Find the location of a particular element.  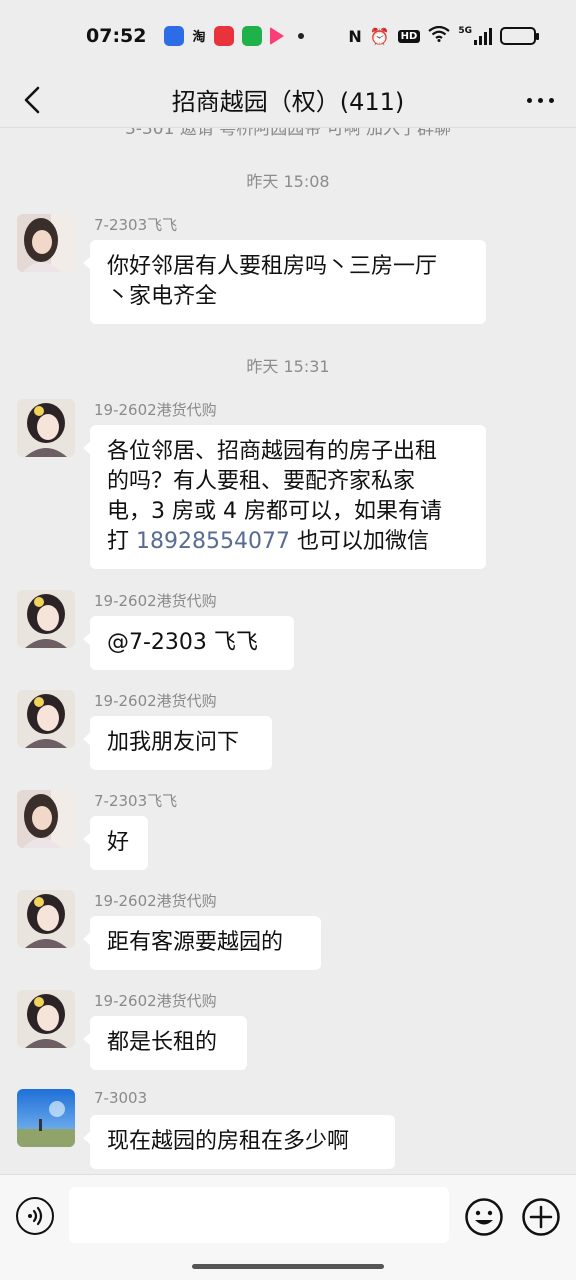

input-bar is located at coordinates (288, 1227).